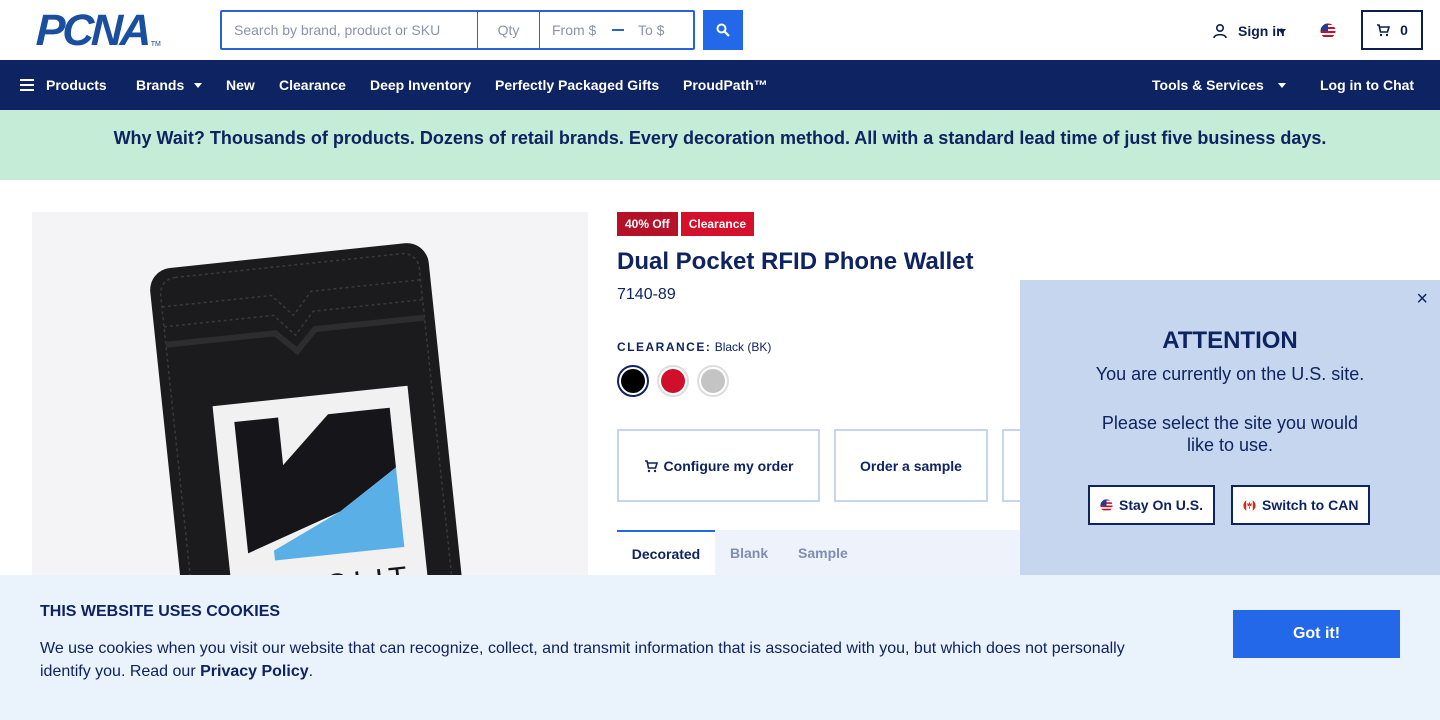 The image size is (1440, 720). Describe the element at coordinates (1230, 374) in the screenshot. I see `popup-current-site-text: You are currently on the U.S. site.` at that location.